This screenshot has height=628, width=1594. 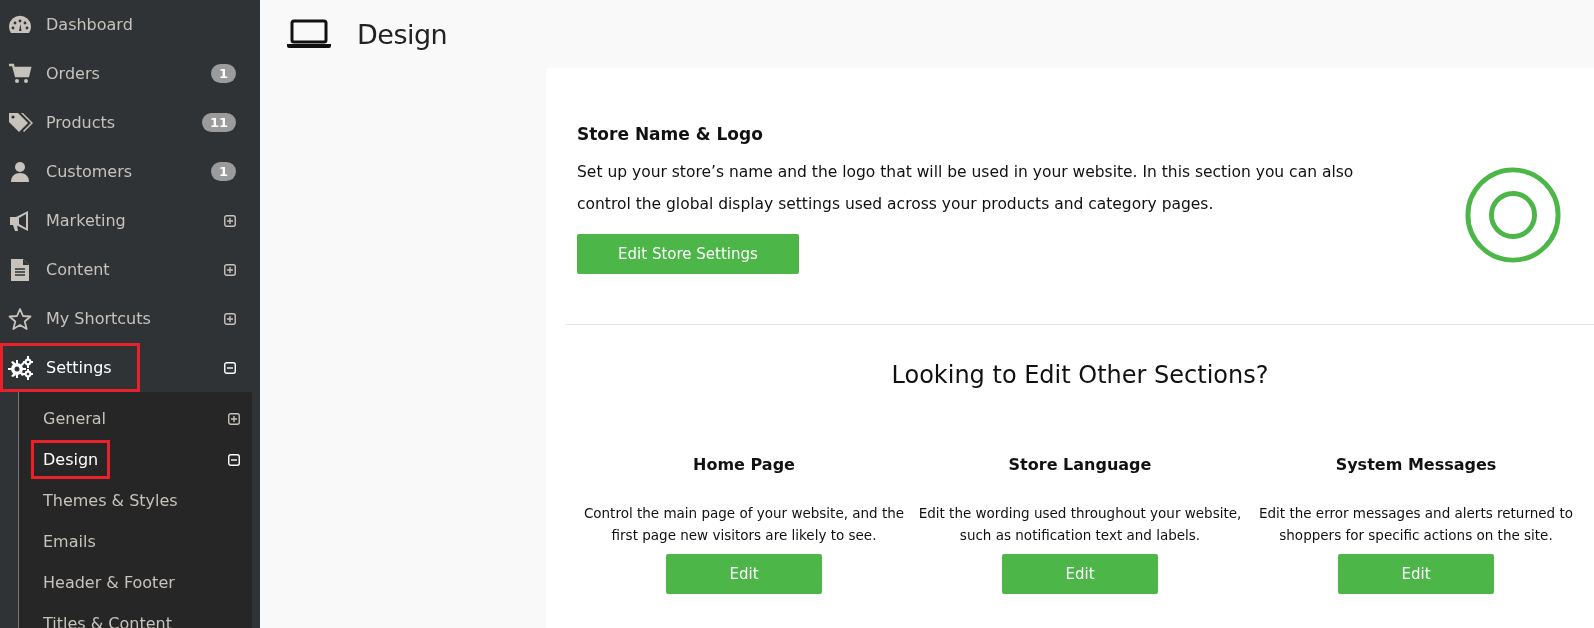 I want to click on submenu-item: Design, so click(x=71, y=459).